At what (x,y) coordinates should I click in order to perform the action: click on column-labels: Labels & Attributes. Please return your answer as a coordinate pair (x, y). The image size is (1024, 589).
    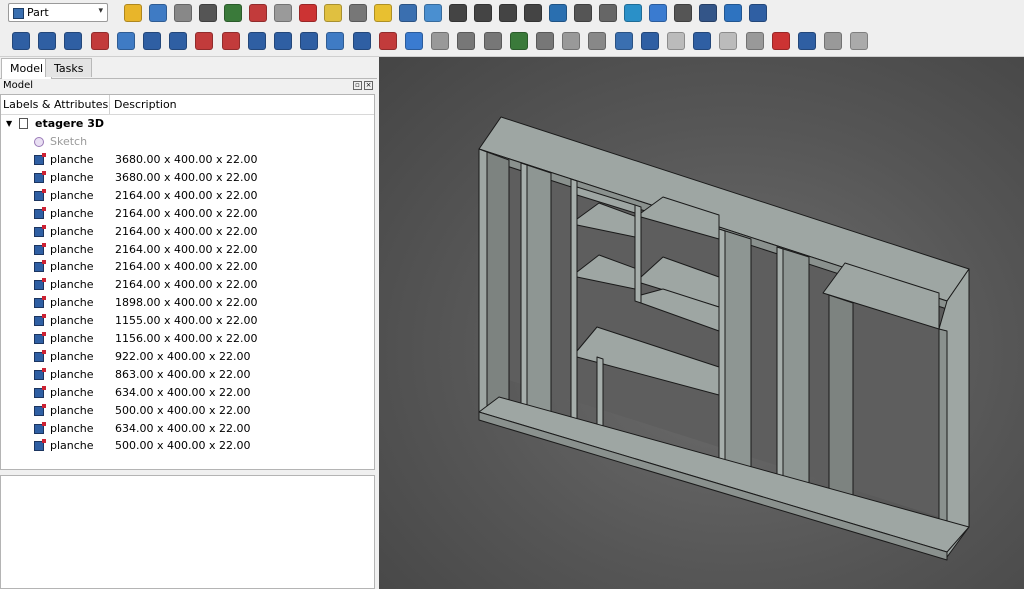
    Looking at the image, I should click on (55, 104).